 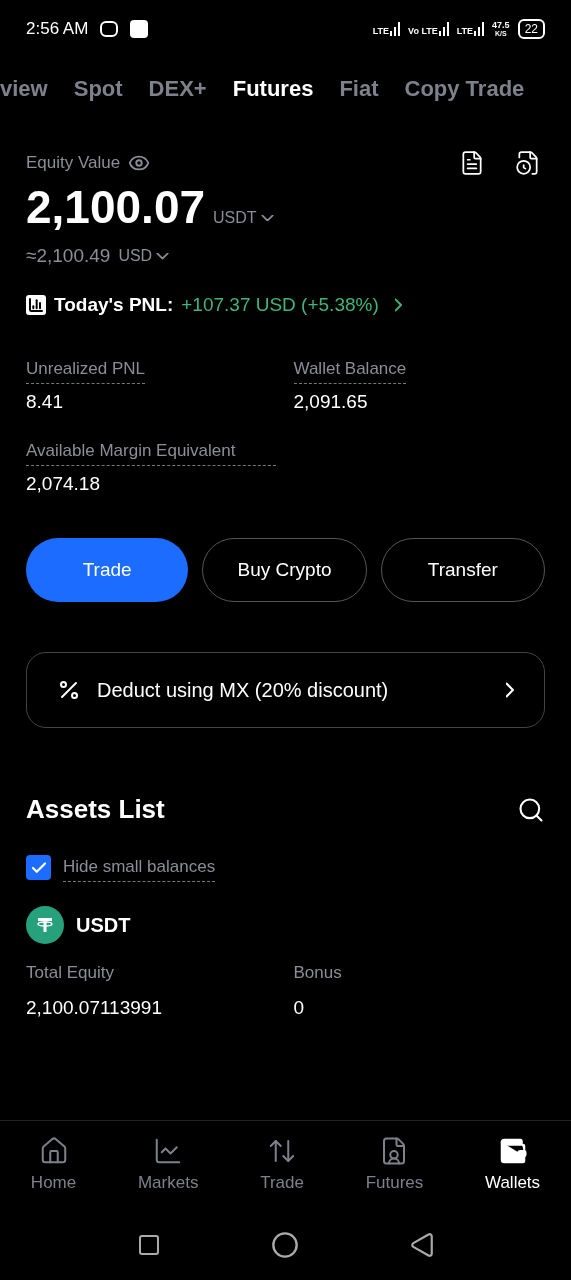 What do you see at coordinates (177, 88) in the screenshot?
I see `category-tab: DEX+` at bounding box center [177, 88].